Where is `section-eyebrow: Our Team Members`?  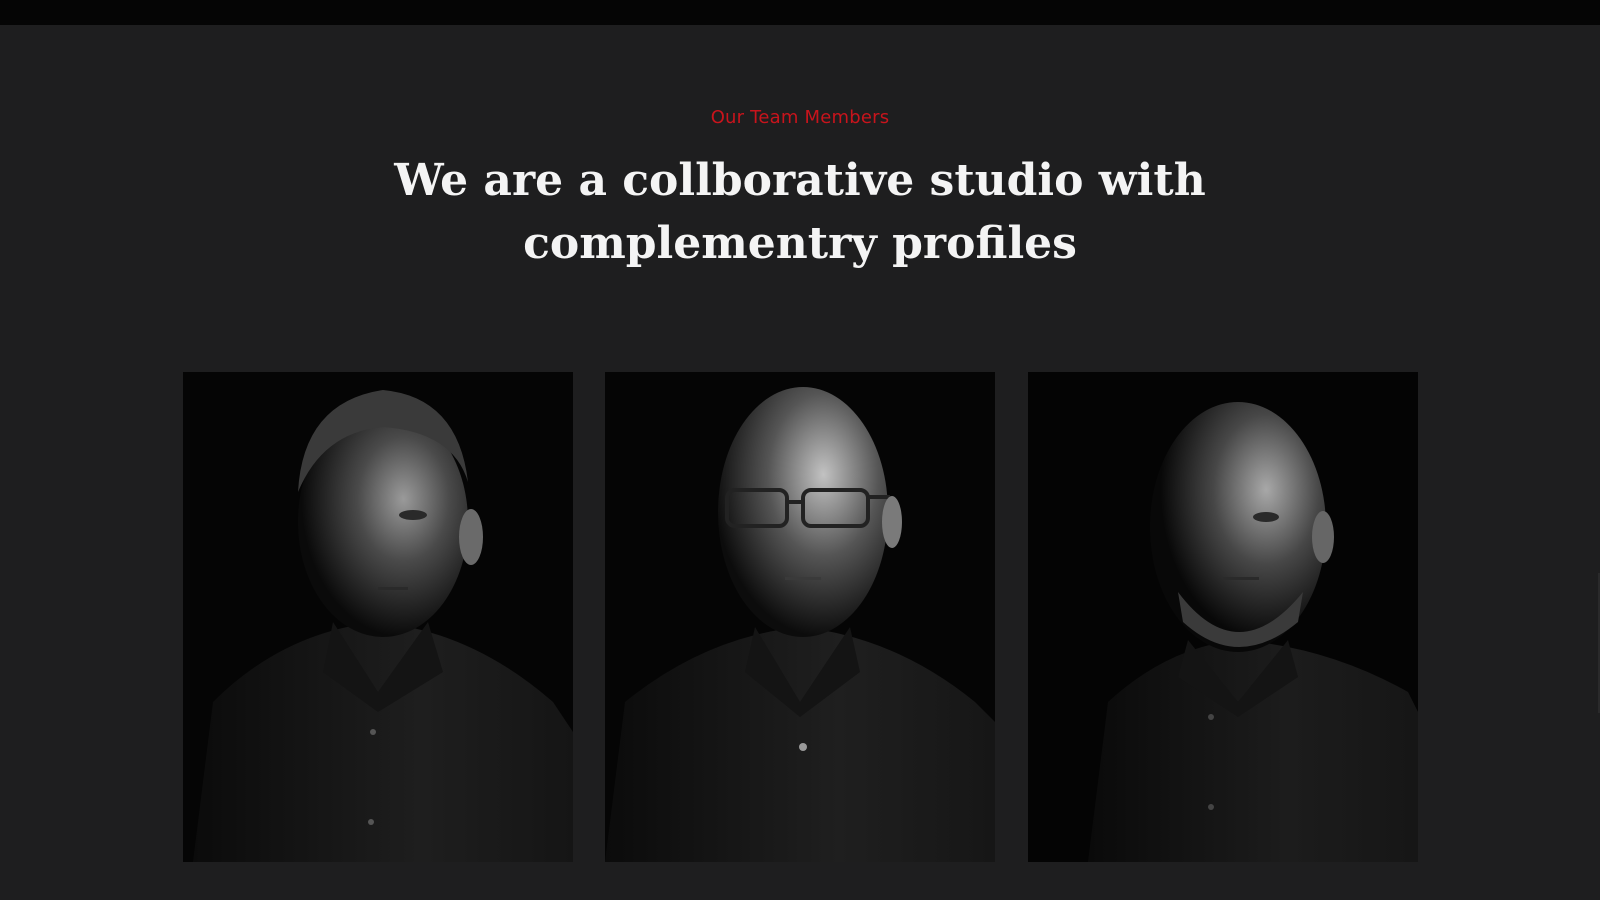 section-eyebrow: Our Team Members is located at coordinates (800, 117).